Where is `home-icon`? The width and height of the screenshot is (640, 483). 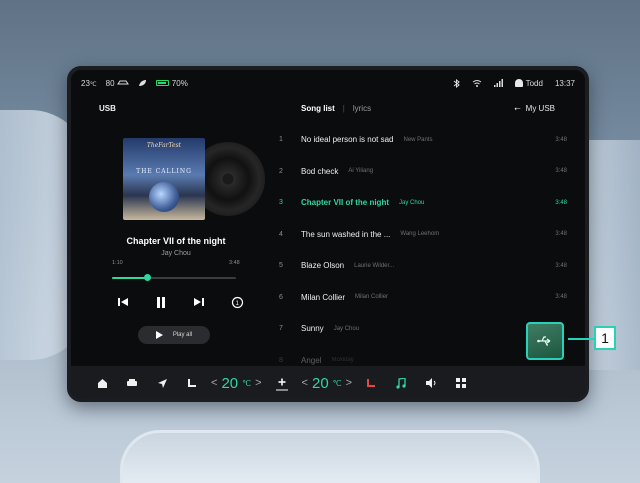
home-icon is located at coordinates (102, 383).